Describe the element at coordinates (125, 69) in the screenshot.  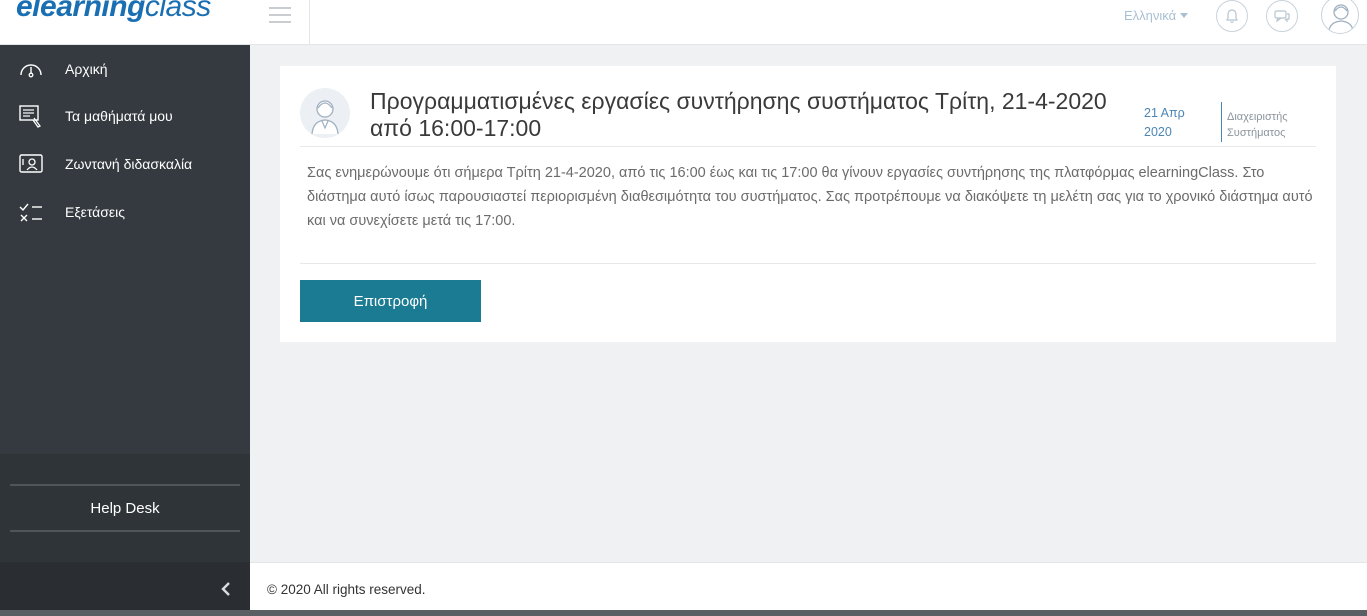
I see `sidebar-item-home: Αρχική` at that location.